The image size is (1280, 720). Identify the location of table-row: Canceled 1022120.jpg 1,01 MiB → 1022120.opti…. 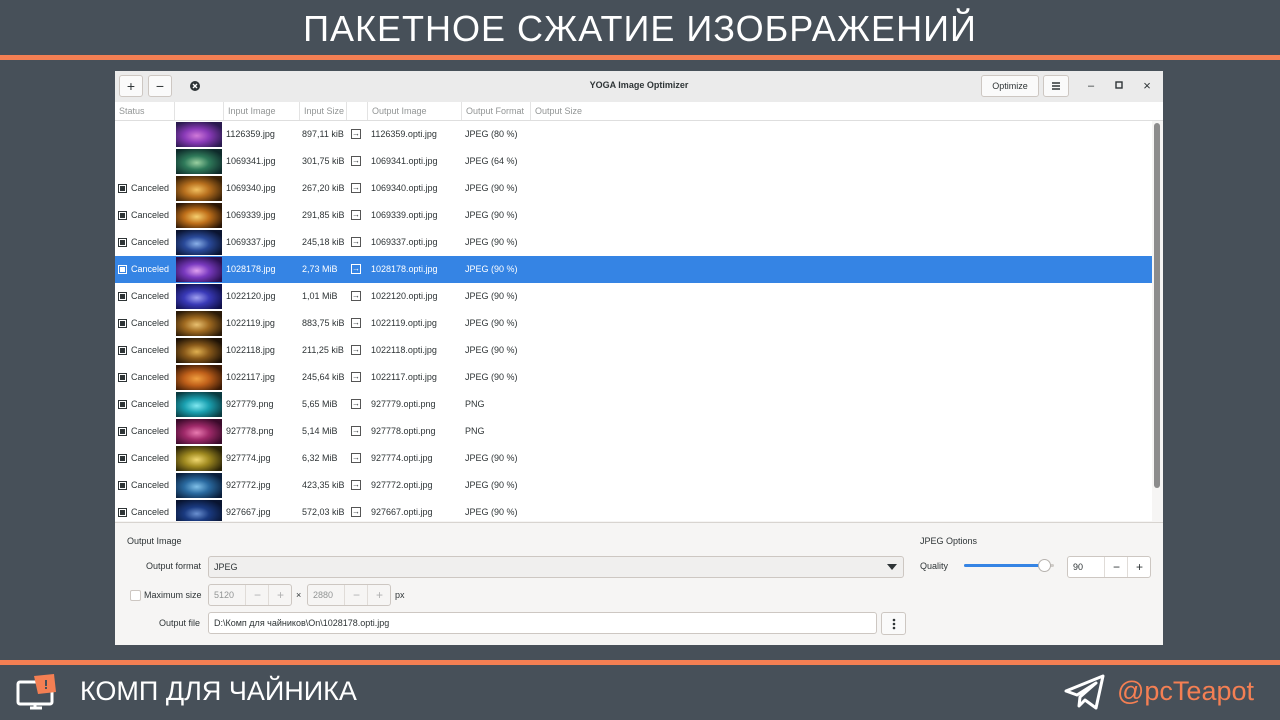
(633, 296).